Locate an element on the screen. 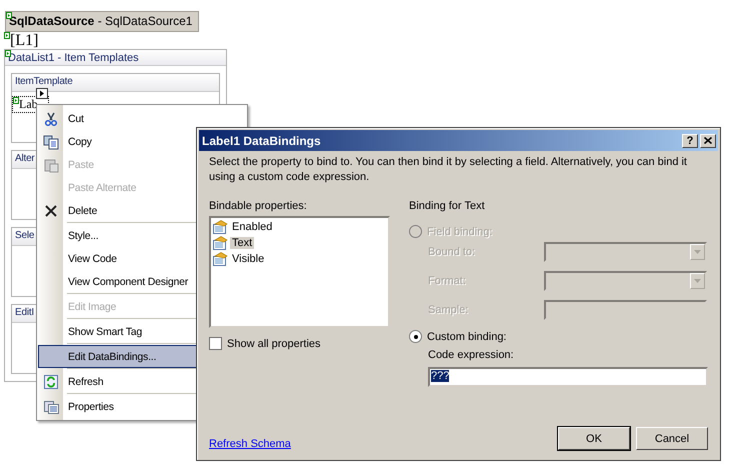 This screenshot has width=731, height=472. menu-item: Cut is located at coordinates (76, 118).